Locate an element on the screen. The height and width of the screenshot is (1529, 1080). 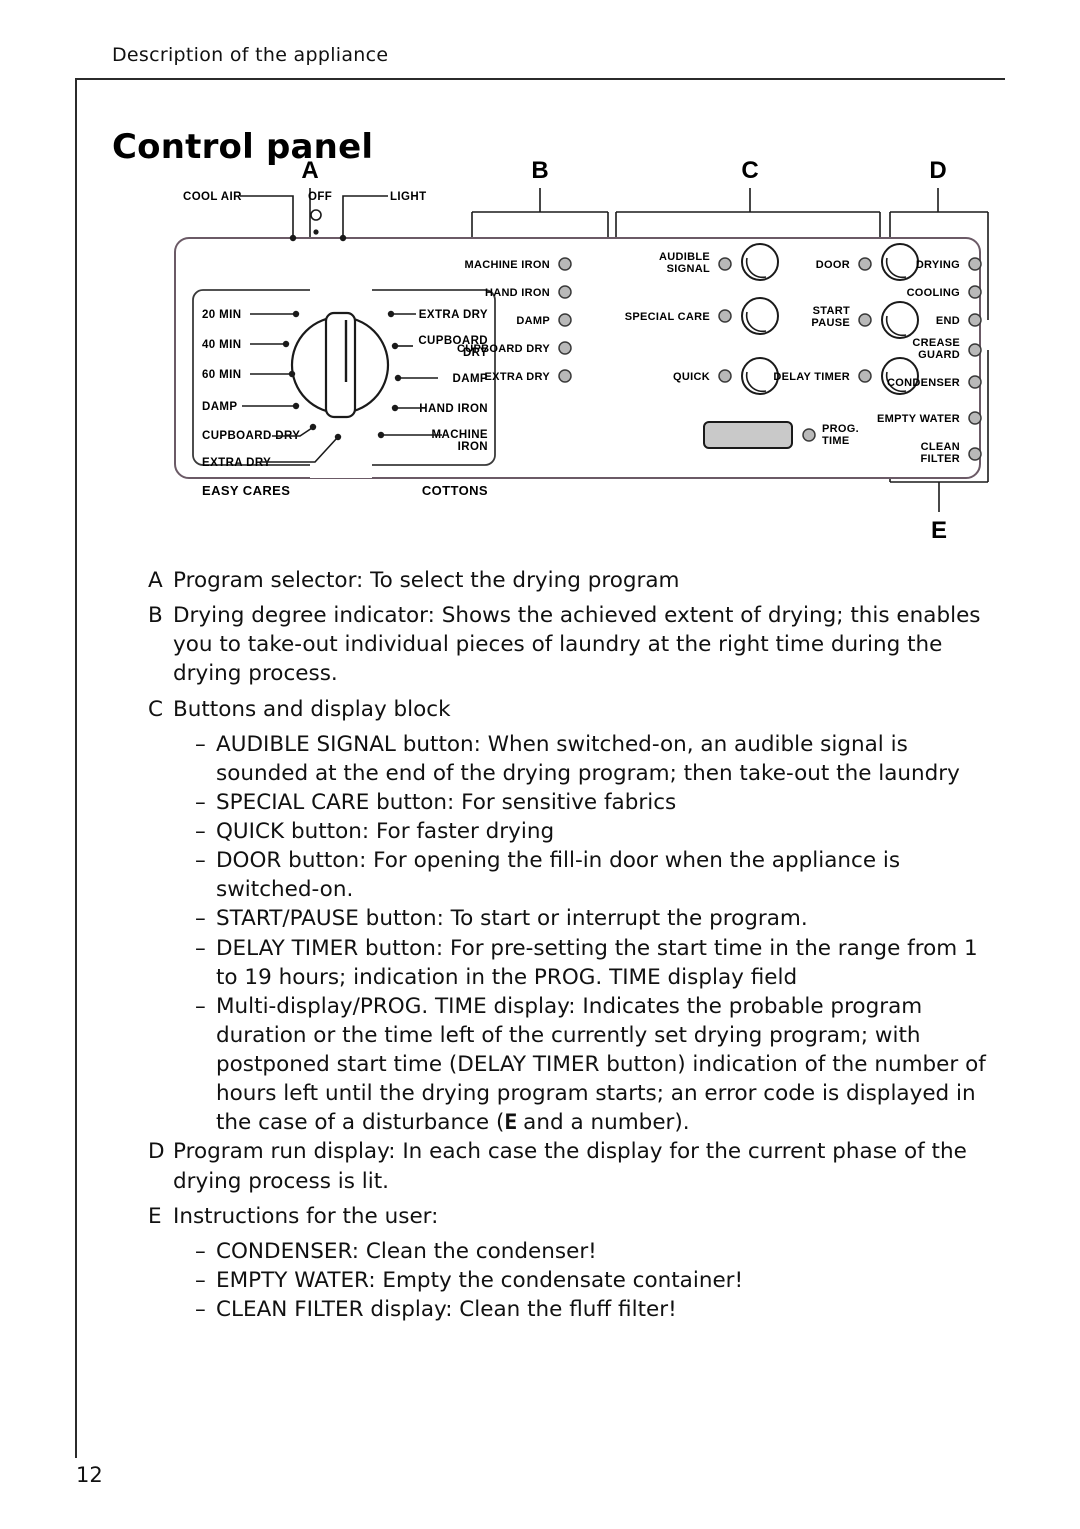
button-label-start: START is located at coordinates (831, 311).